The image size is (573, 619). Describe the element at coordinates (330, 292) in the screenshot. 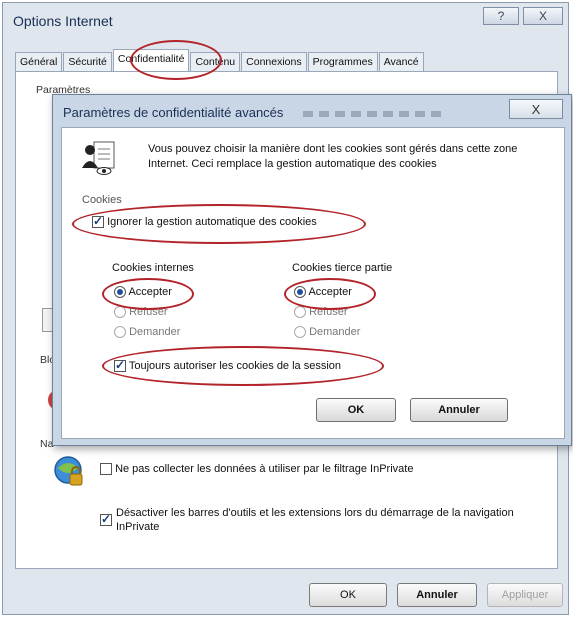

I see `third-party-accept-label: Accepter` at that location.